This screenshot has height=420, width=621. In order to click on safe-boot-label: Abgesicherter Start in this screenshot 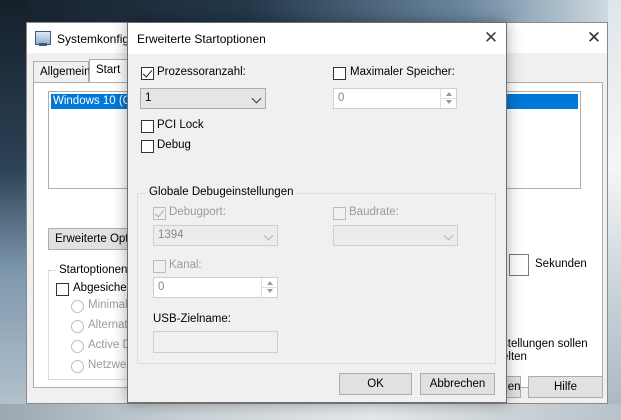, I will do `click(103, 288)`.